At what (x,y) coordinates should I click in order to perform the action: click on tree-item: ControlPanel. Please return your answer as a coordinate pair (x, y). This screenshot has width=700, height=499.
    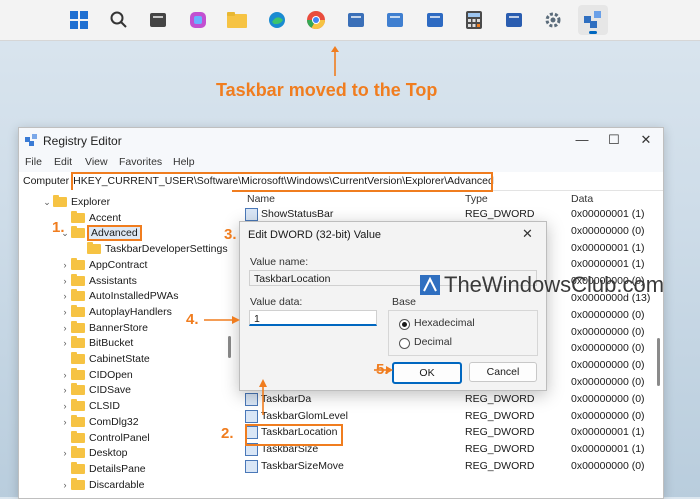
    Looking at the image, I should click on (104, 438).